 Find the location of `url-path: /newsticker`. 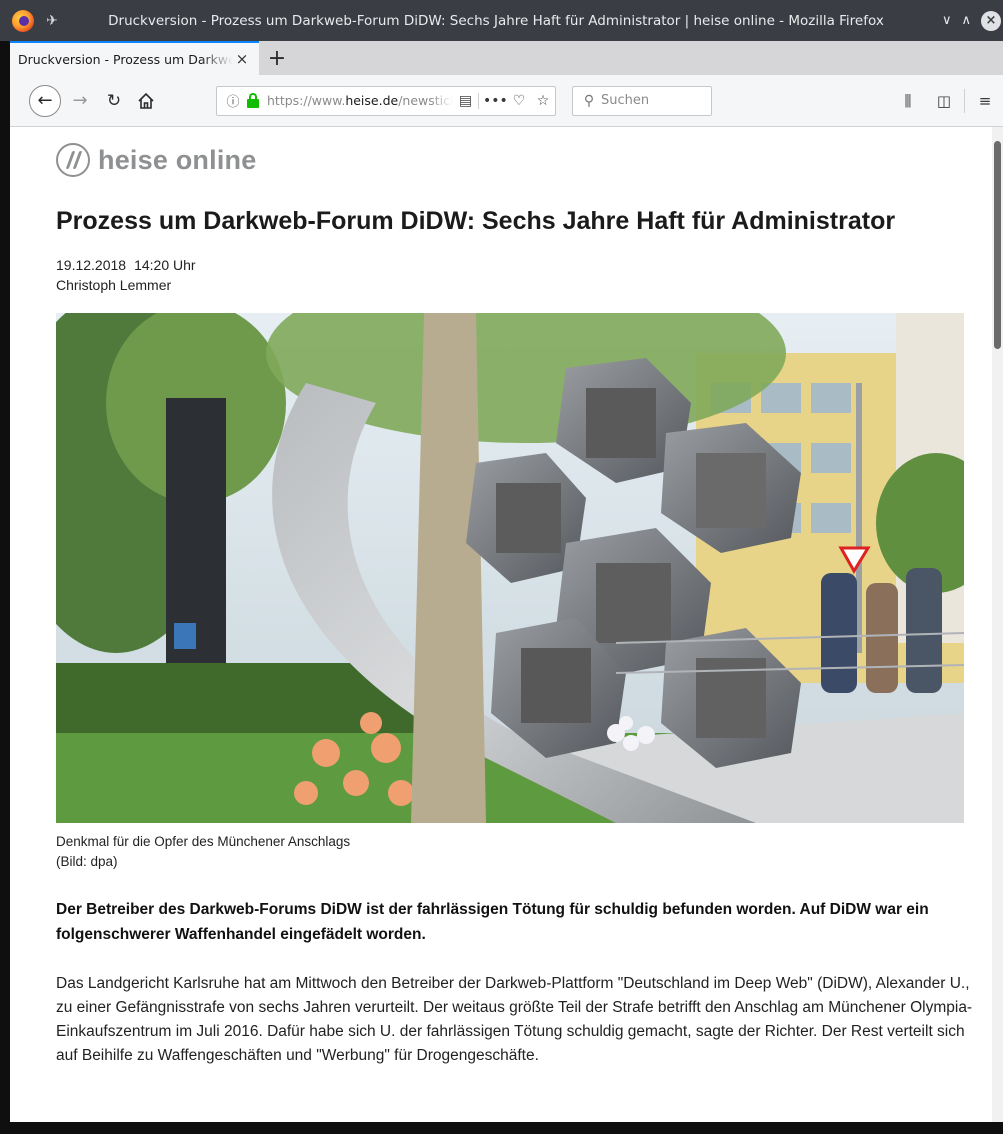

url-path: /newsticker is located at coordinates (425, 100).